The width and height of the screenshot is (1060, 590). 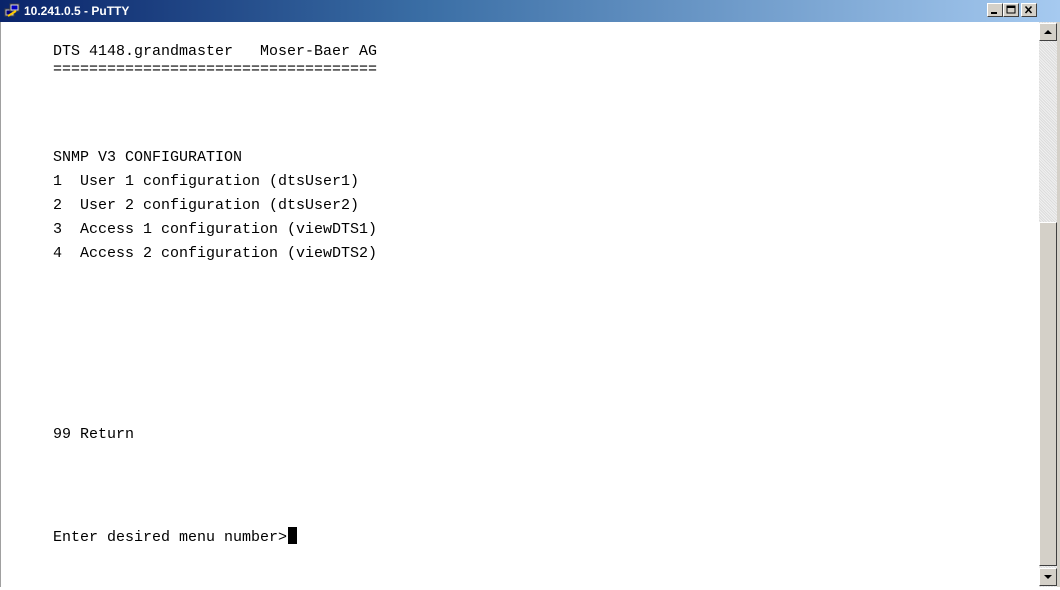 I want to click on maximize-icon, so click(x=1011, y=9).